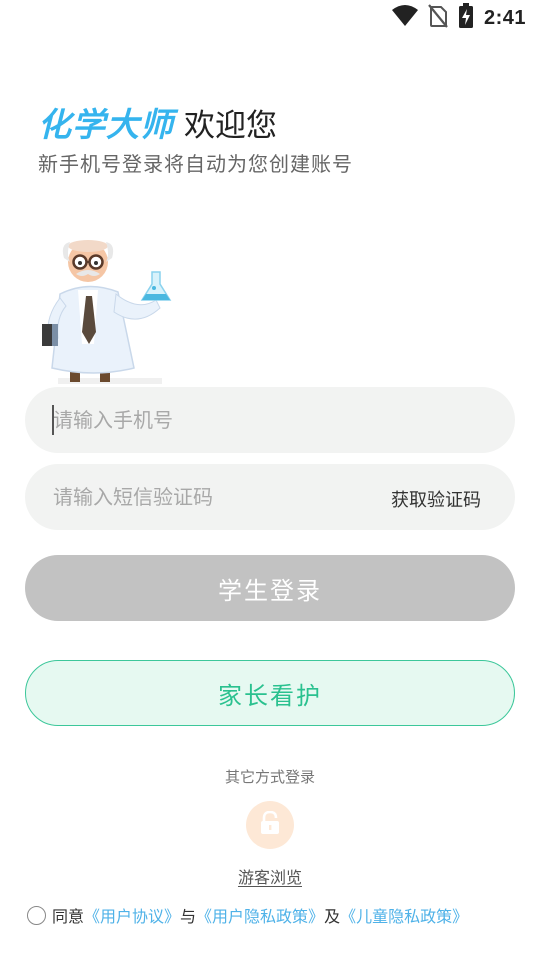 This screenshot has height=960, width=540. What do you see at coordinates (438, 18) in the screenshot?
I see `no-sim-icon` at bounding box center [438, 18].